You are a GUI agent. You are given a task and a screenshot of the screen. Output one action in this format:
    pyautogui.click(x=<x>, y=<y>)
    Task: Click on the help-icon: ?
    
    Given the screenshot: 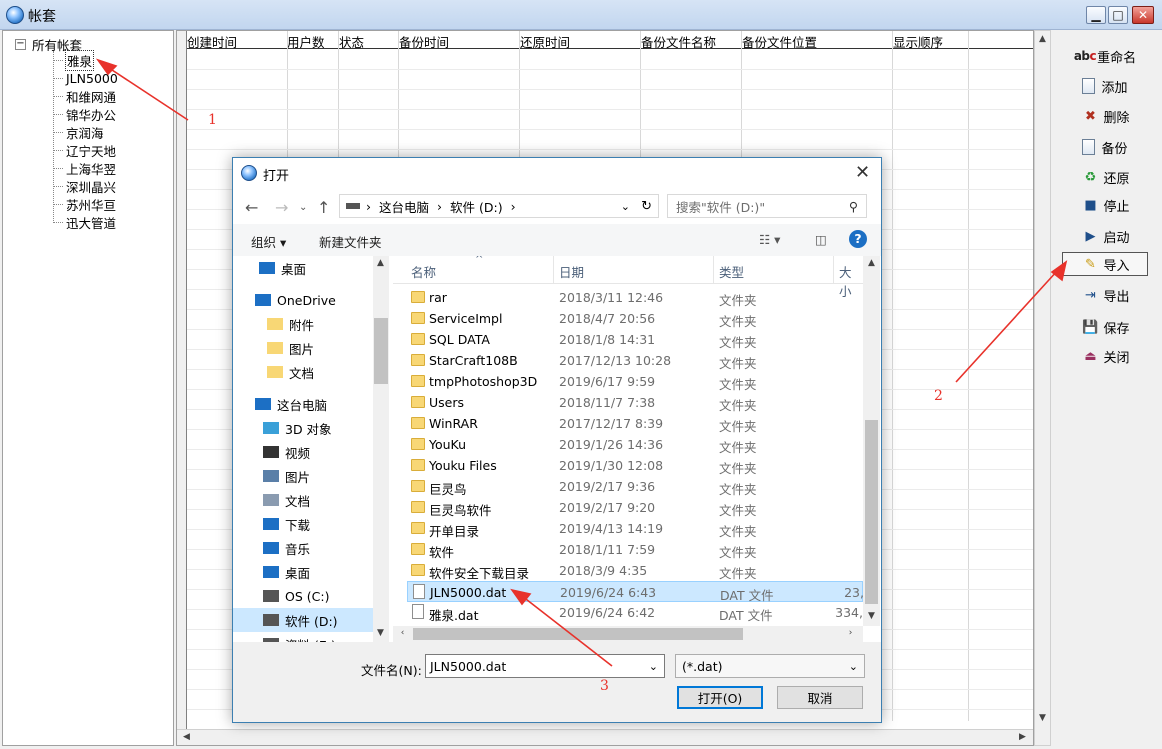 What is the action you would take?
    pyautogui.click(x=858, y=239)
    